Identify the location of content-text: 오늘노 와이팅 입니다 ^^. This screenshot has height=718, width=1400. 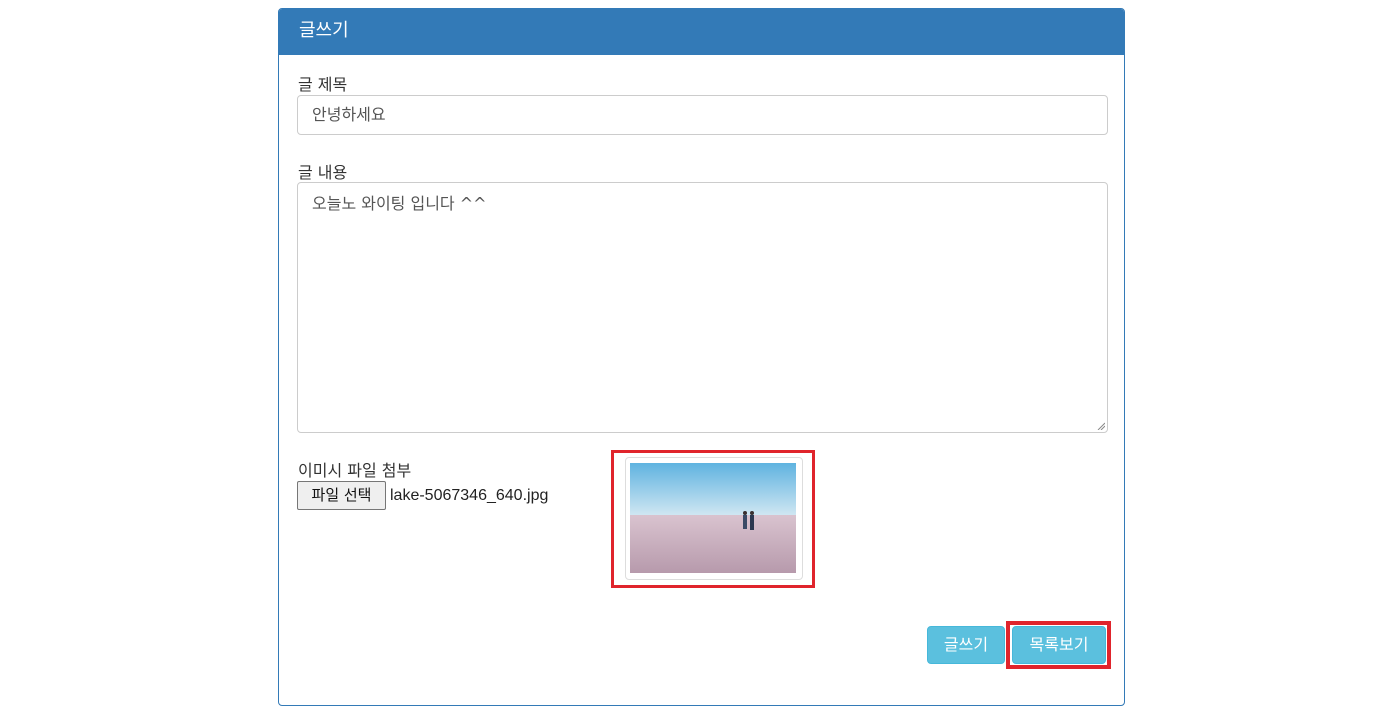
(399, 203).